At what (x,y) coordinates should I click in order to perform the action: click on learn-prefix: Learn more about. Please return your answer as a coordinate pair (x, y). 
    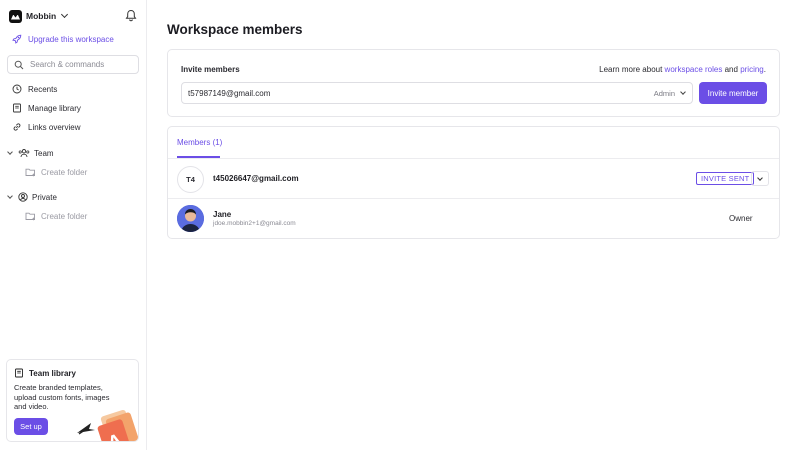
    Looking at the image, I should click on (631, 69).